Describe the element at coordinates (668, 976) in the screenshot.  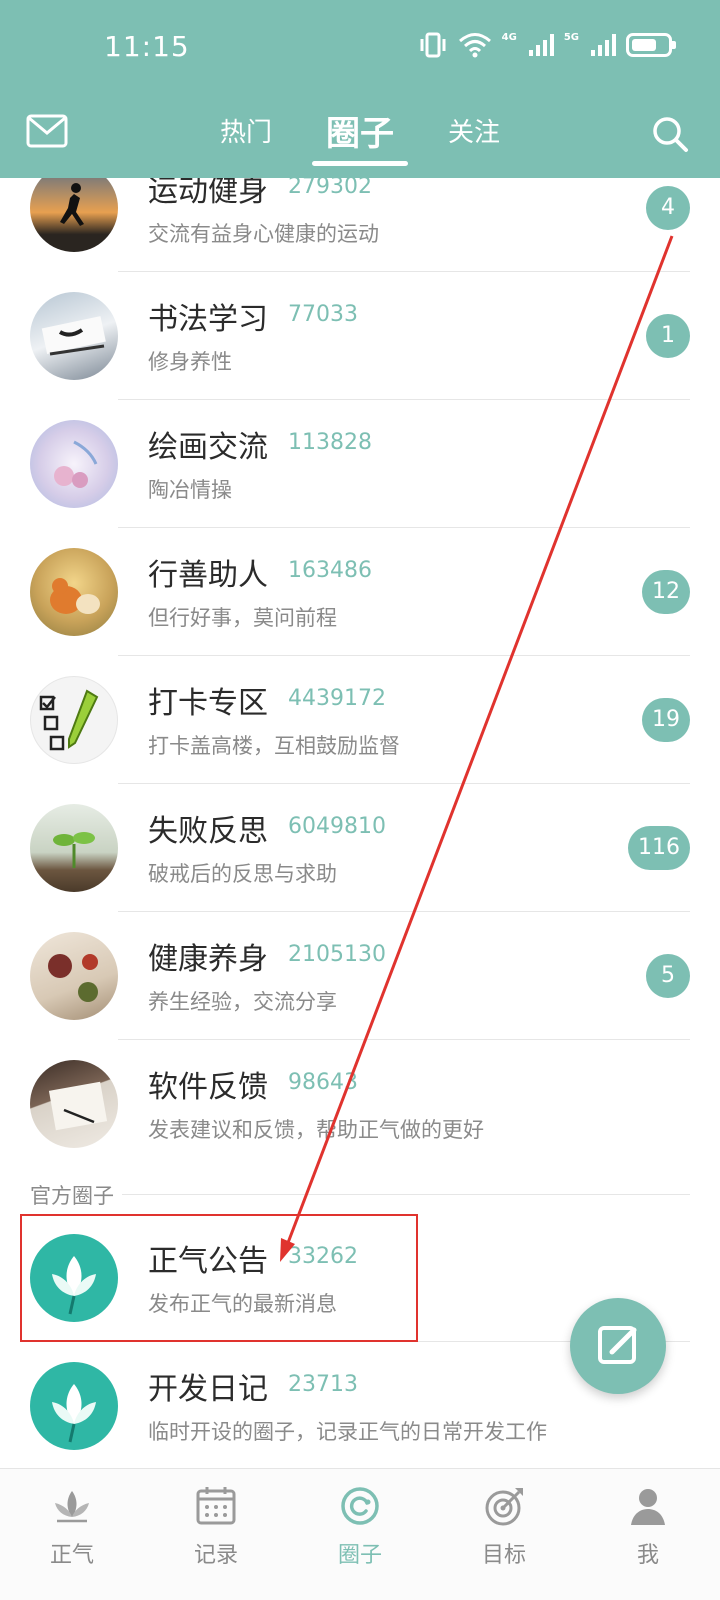
I see `unread-badge: 5` at that location.